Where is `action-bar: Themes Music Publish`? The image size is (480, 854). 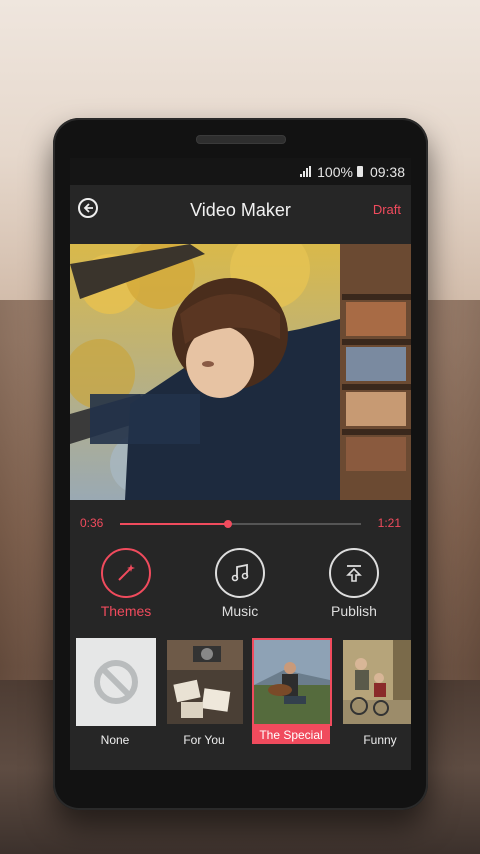 action-bar: Themes Music Publish is located at coordinates (240, 583).